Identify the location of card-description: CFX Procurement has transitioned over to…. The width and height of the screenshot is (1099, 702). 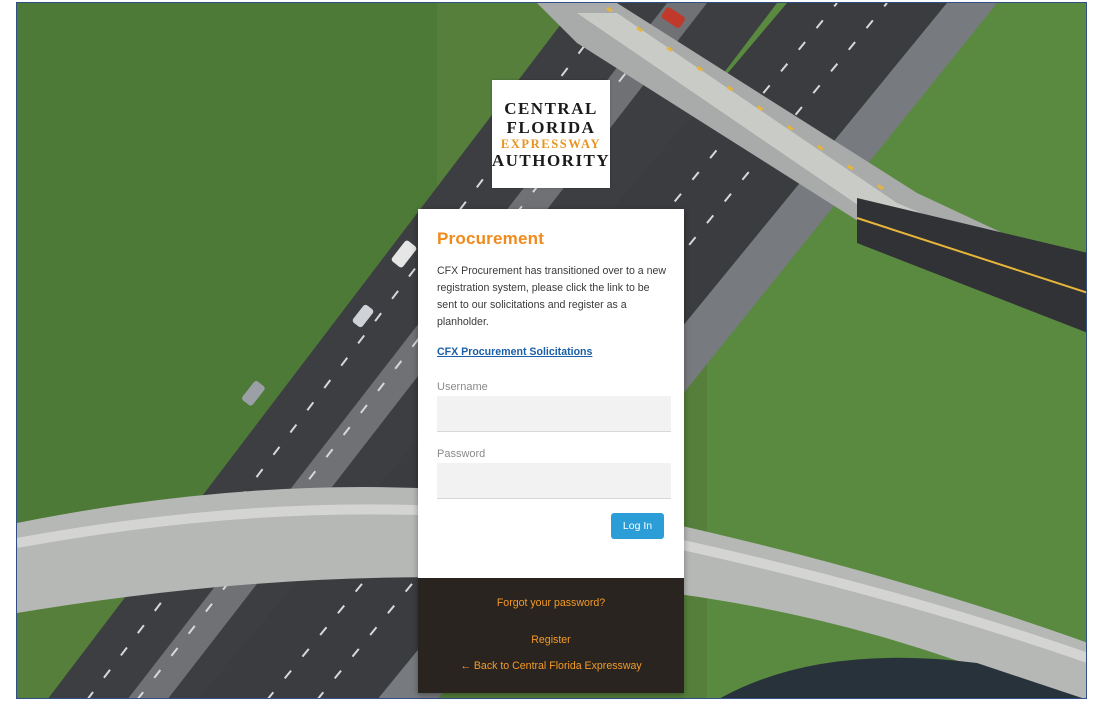
(552, 296).